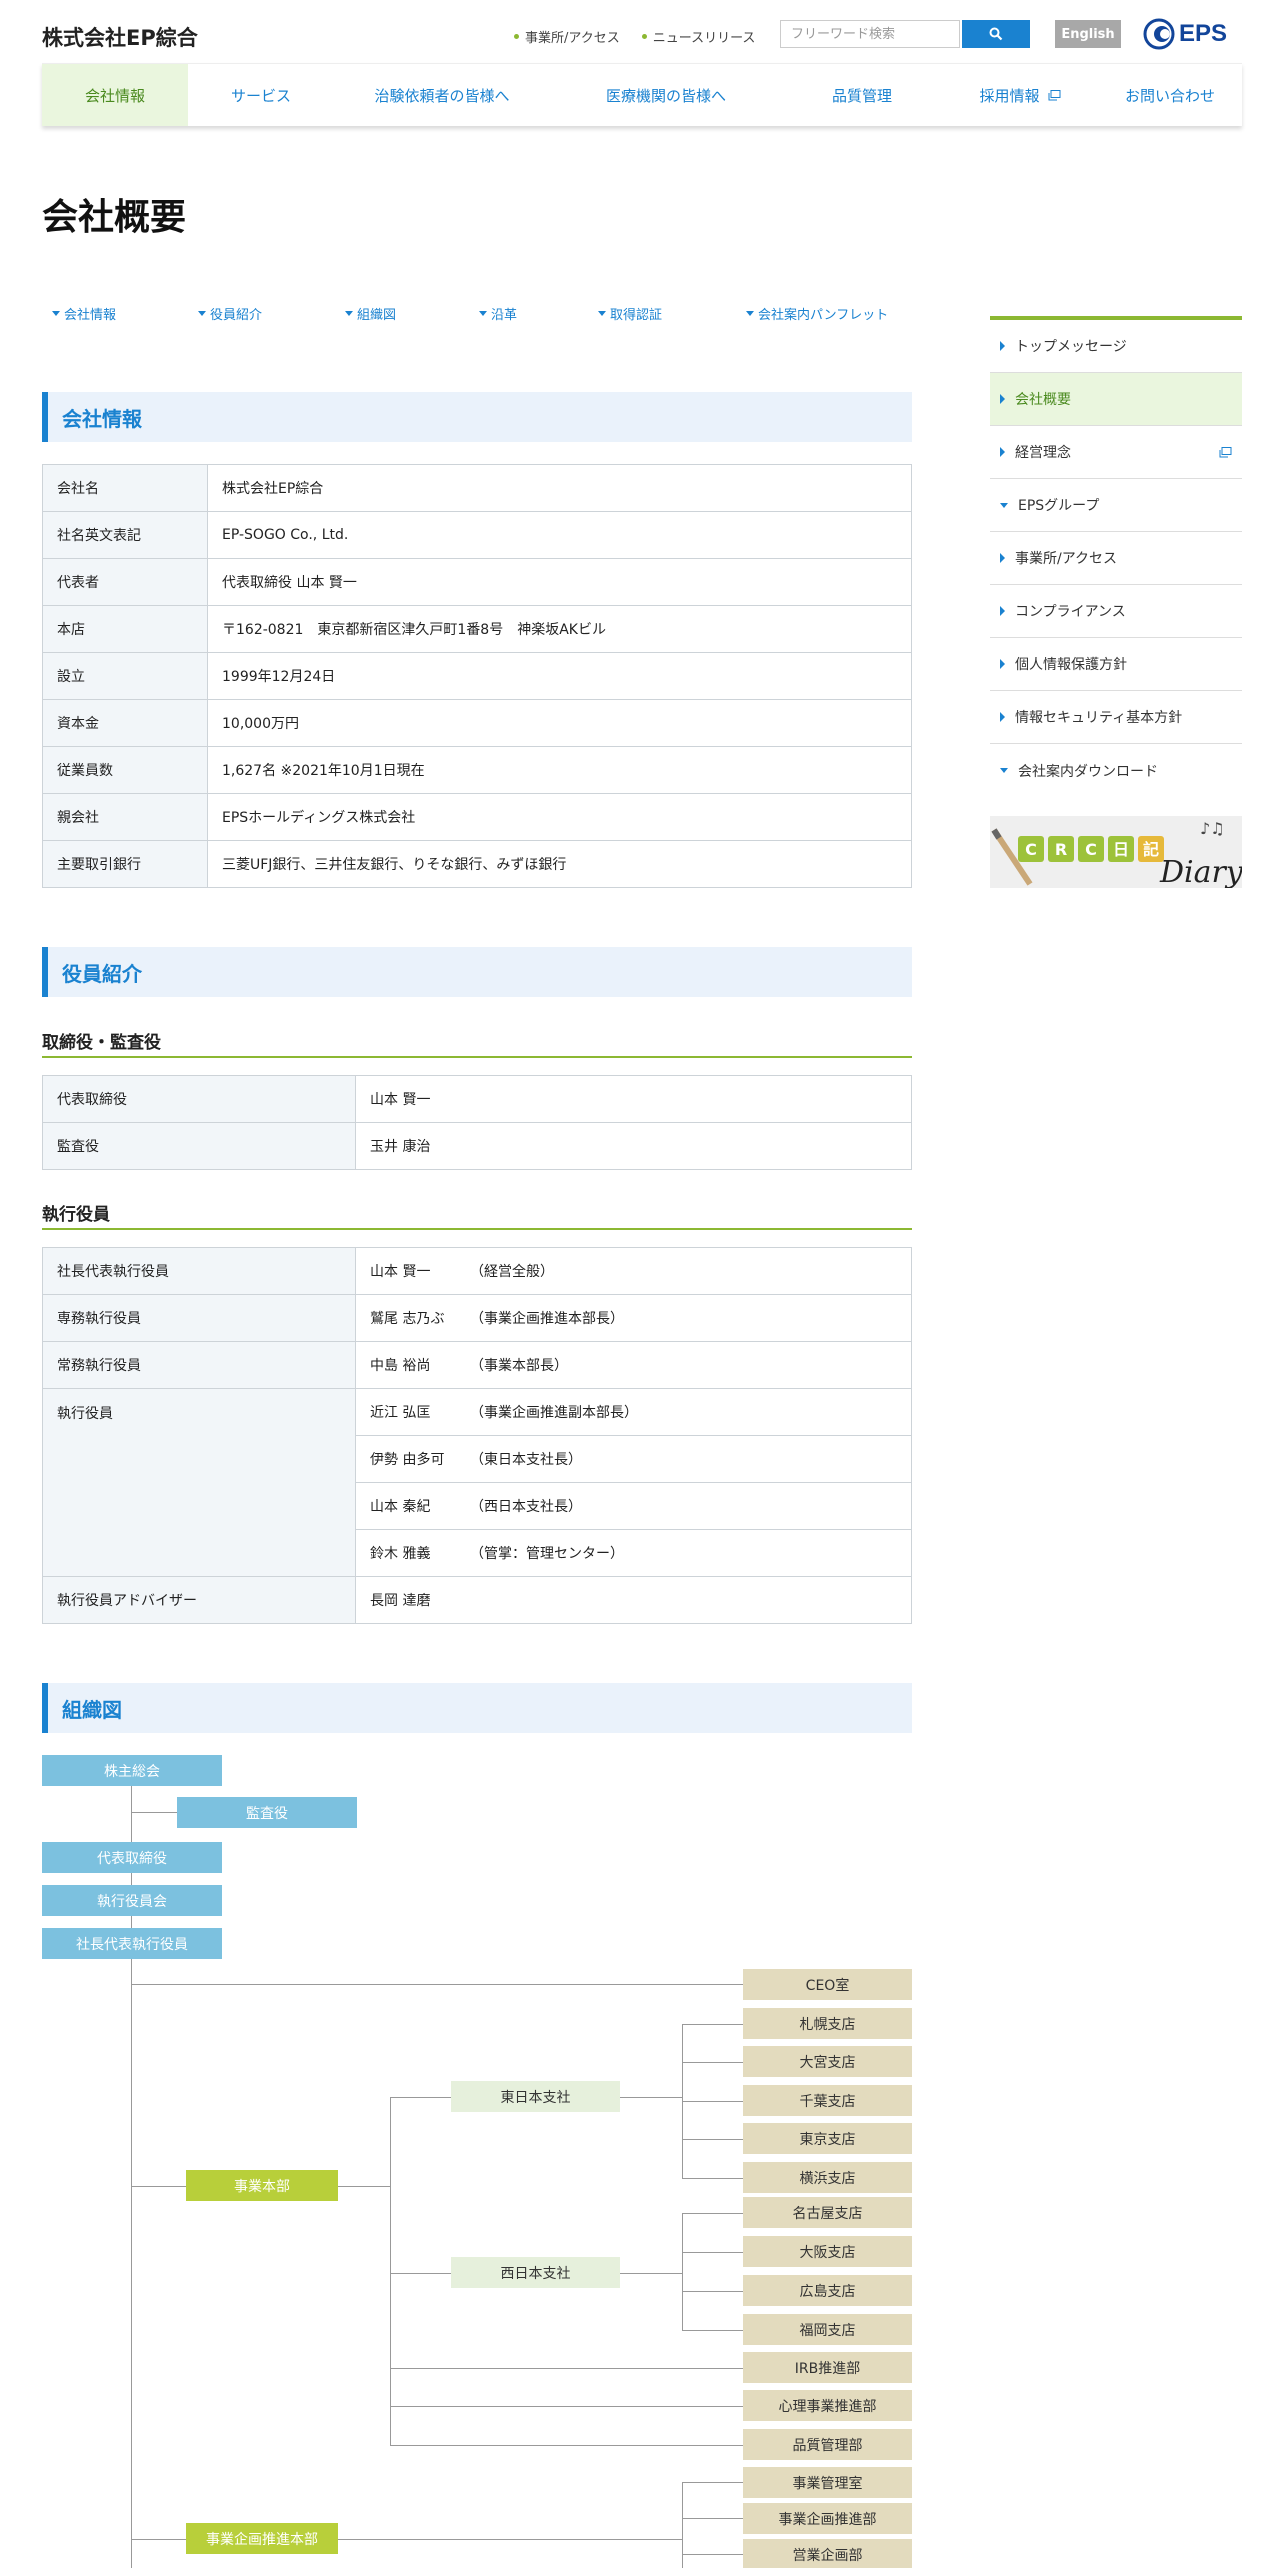 This screenshot has height=2568, width=1284. What do you see at coordinates (996, 34) in the screenshot?
I see `search-button` at bounding box center [996, 34].